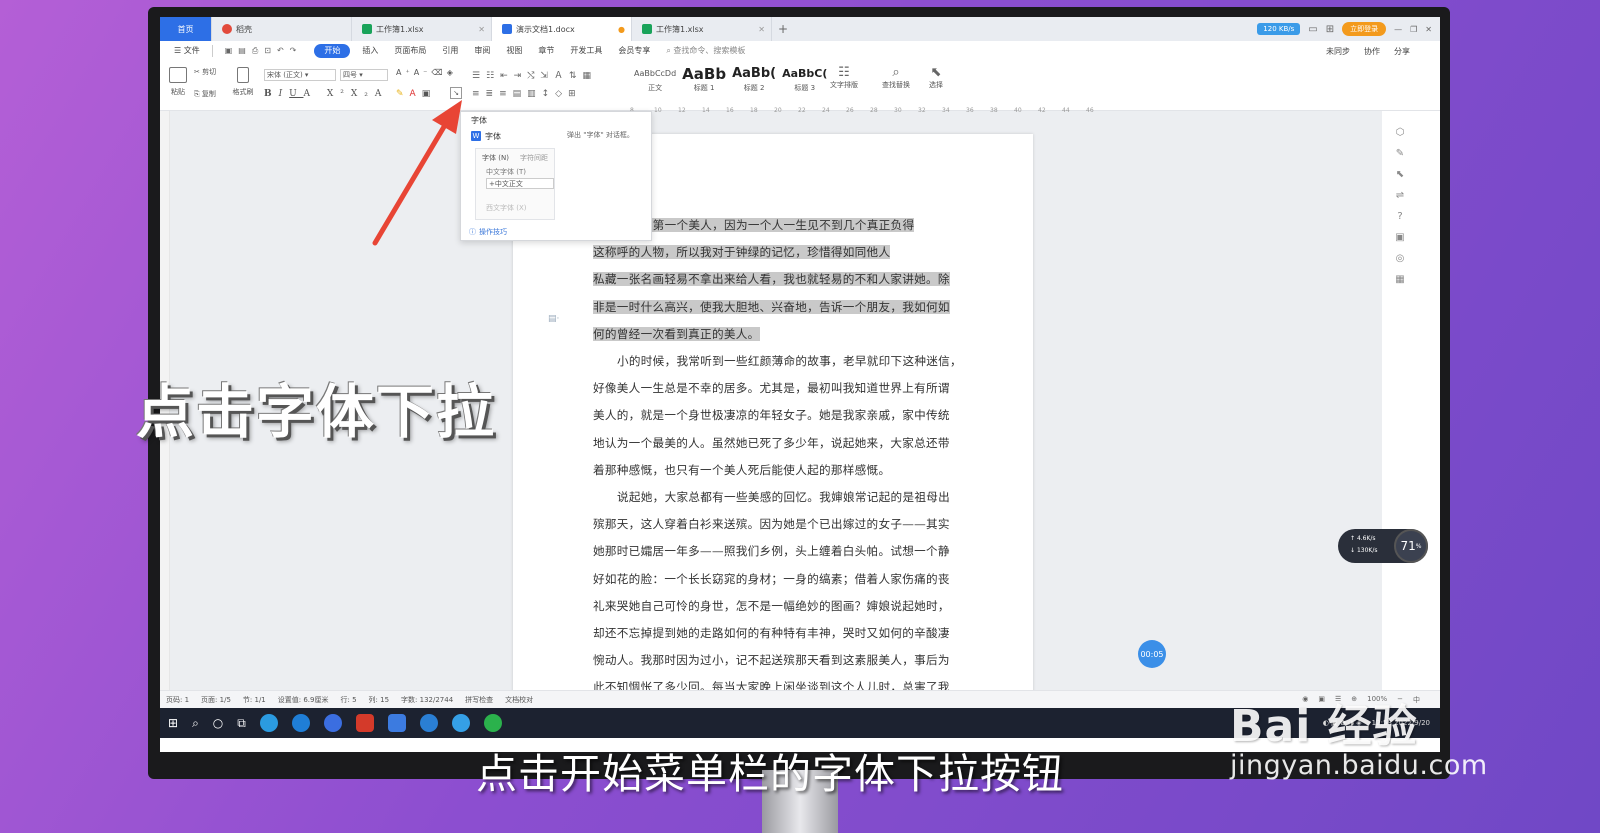  What do you see at coordinates (1372, 51) in the screenshot?
I see `collaborate-button: 协作` at bounding box center [1372, 51].